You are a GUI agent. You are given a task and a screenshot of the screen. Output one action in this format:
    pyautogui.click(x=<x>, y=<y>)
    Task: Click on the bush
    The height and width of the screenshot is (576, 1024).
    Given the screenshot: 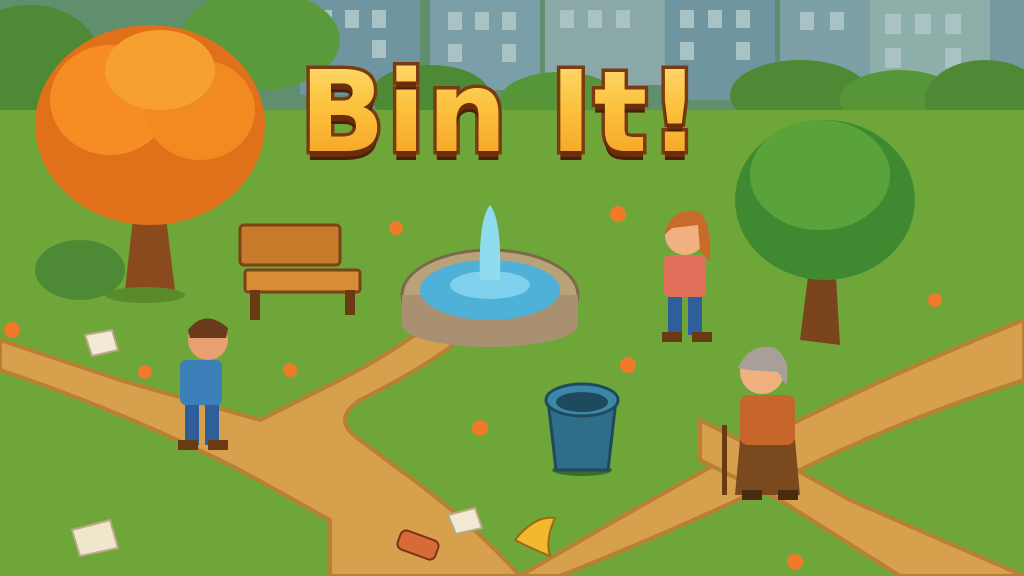 What is the action you would take?
    pyautogui.click(x=80, y=270)
    